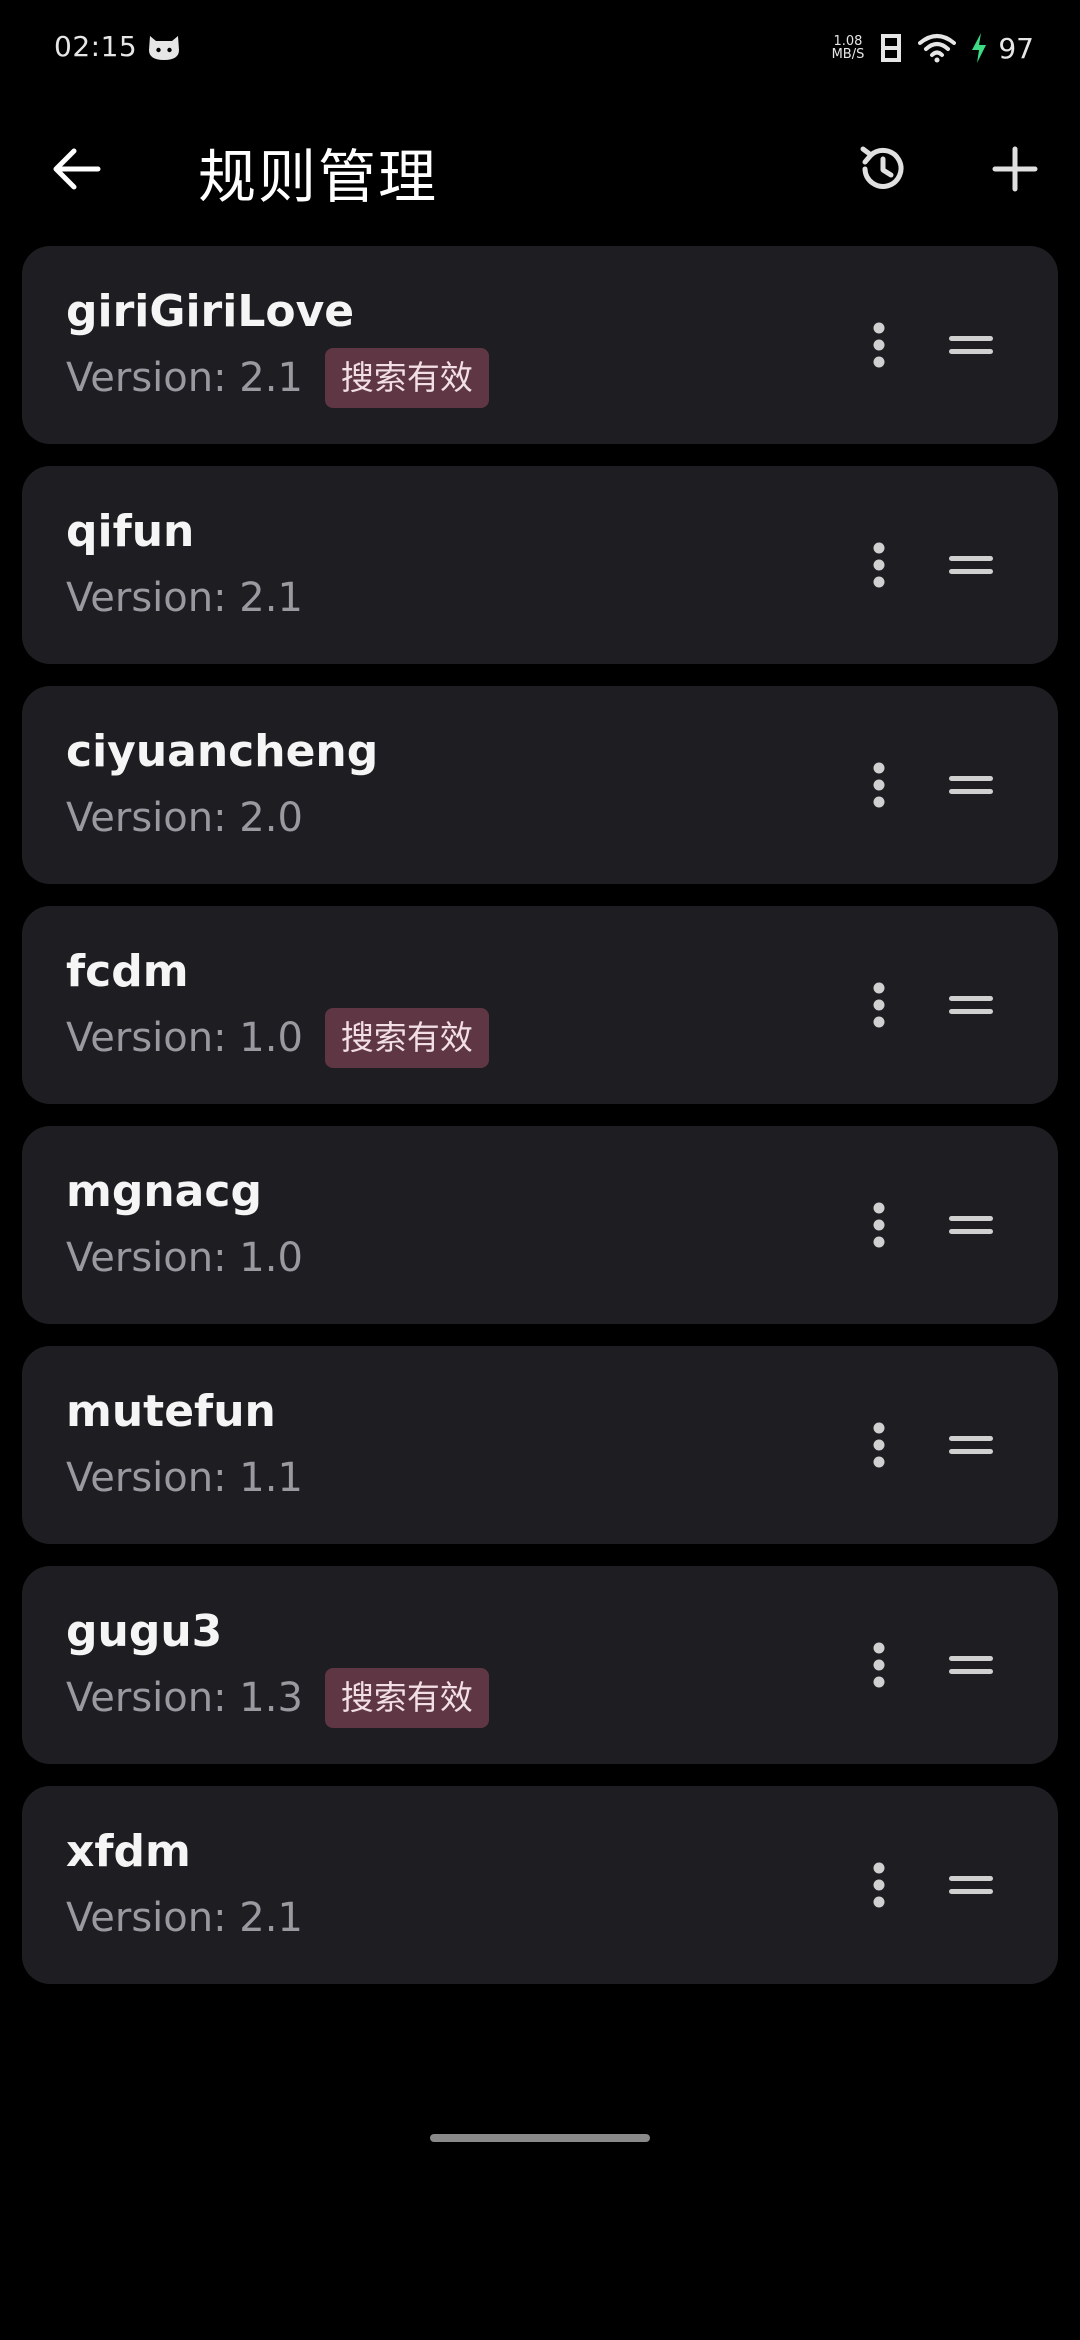 The image size is (1080, 2340). Describe the element at coordinates (937, 48) in the screenshot. I see `wifi-icon` at that location.